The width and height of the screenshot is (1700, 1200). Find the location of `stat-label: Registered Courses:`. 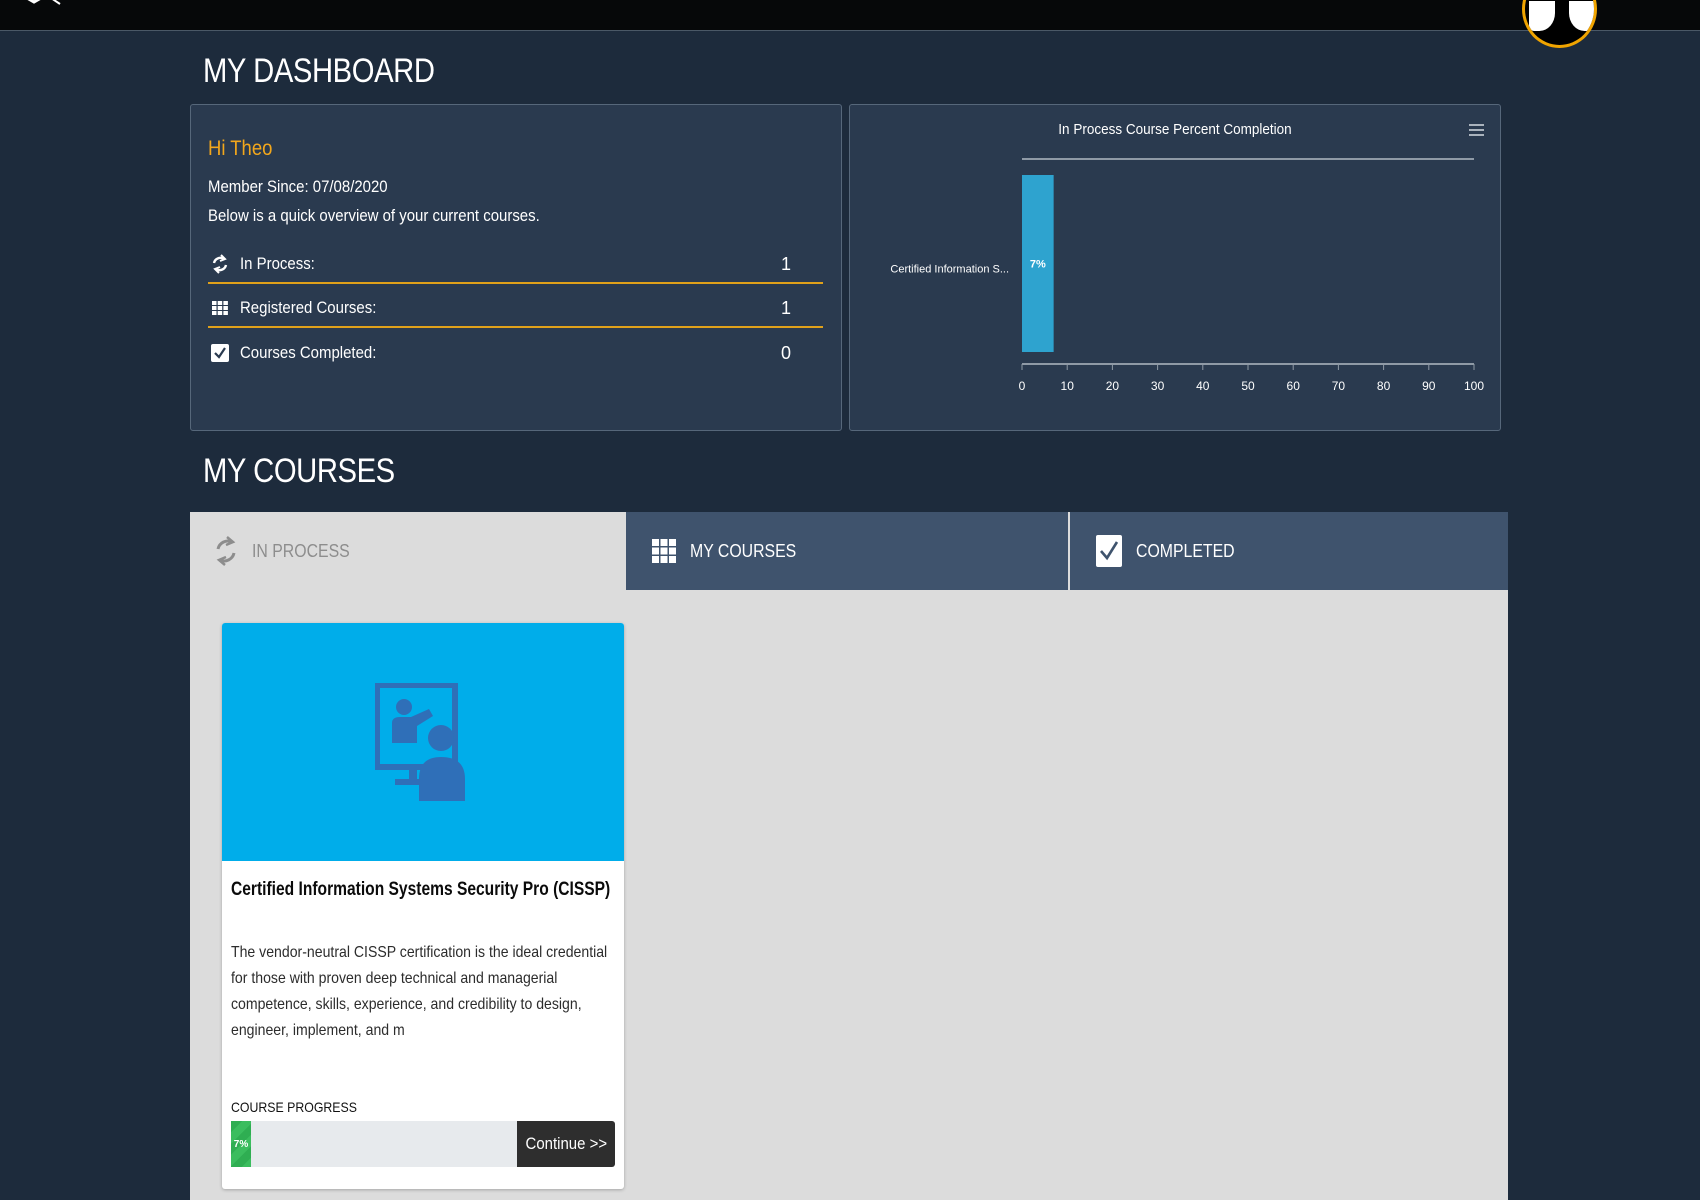

stat-label: Registered Courses: is located at coordinates (308, 307).